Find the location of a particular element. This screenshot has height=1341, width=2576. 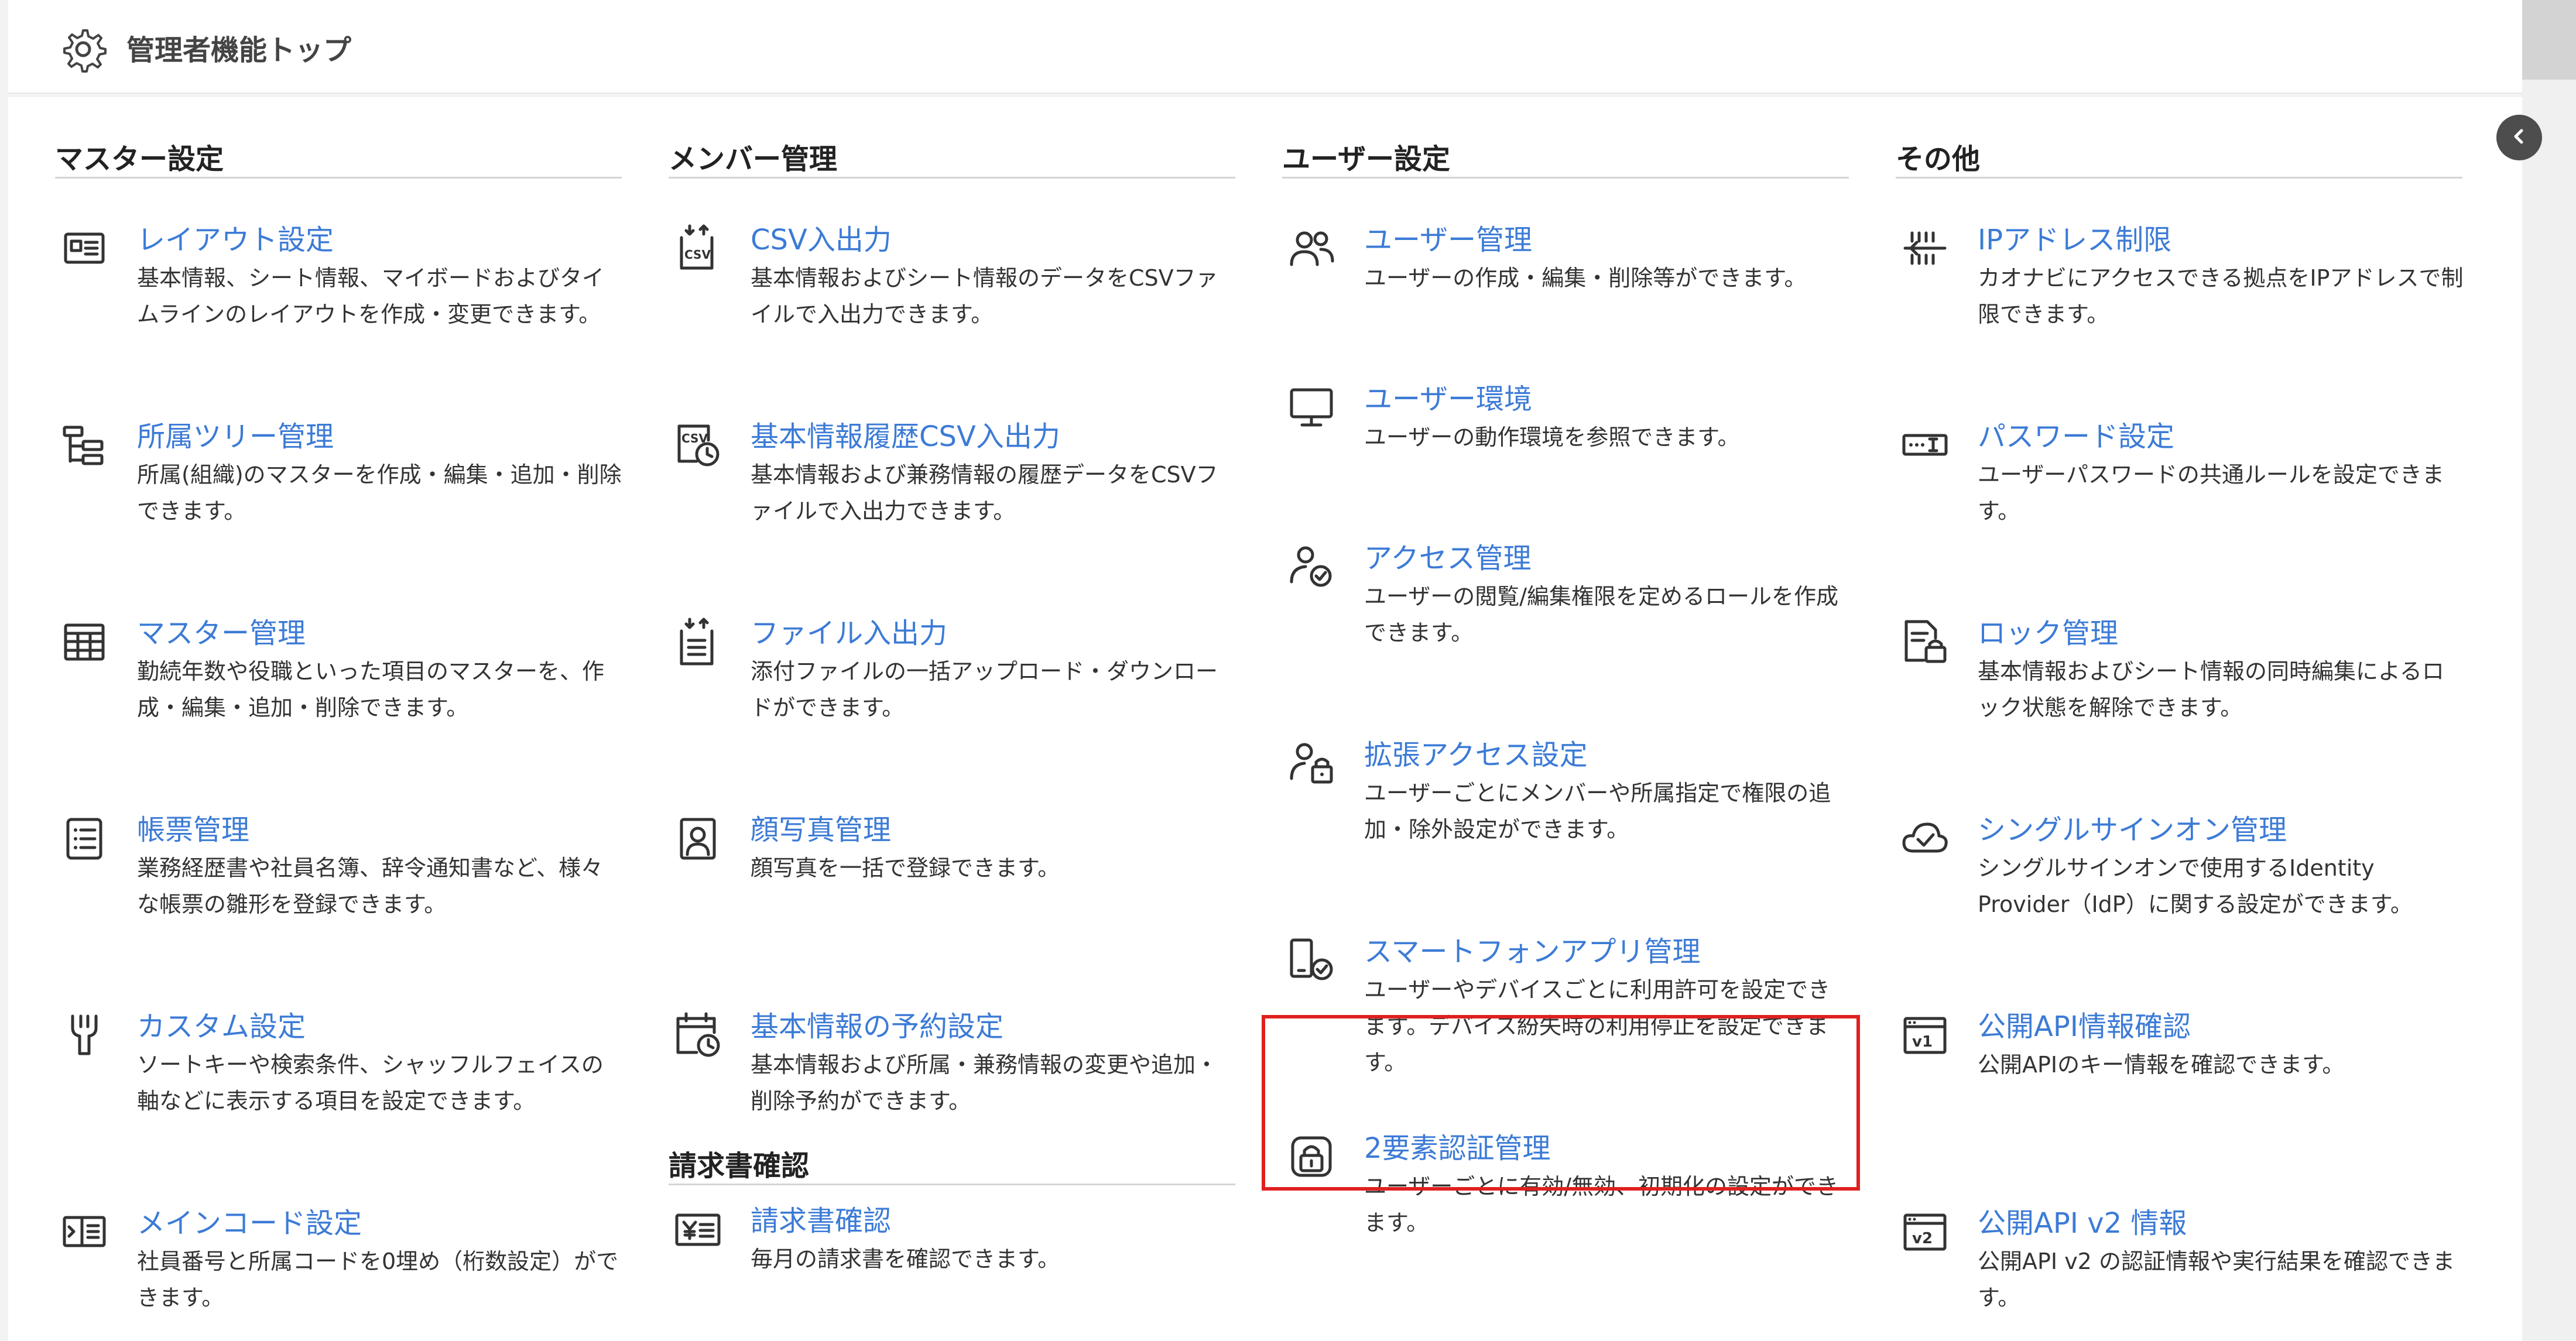

section-heading: ユーザー設定 is located at coordinates (1565, 157).